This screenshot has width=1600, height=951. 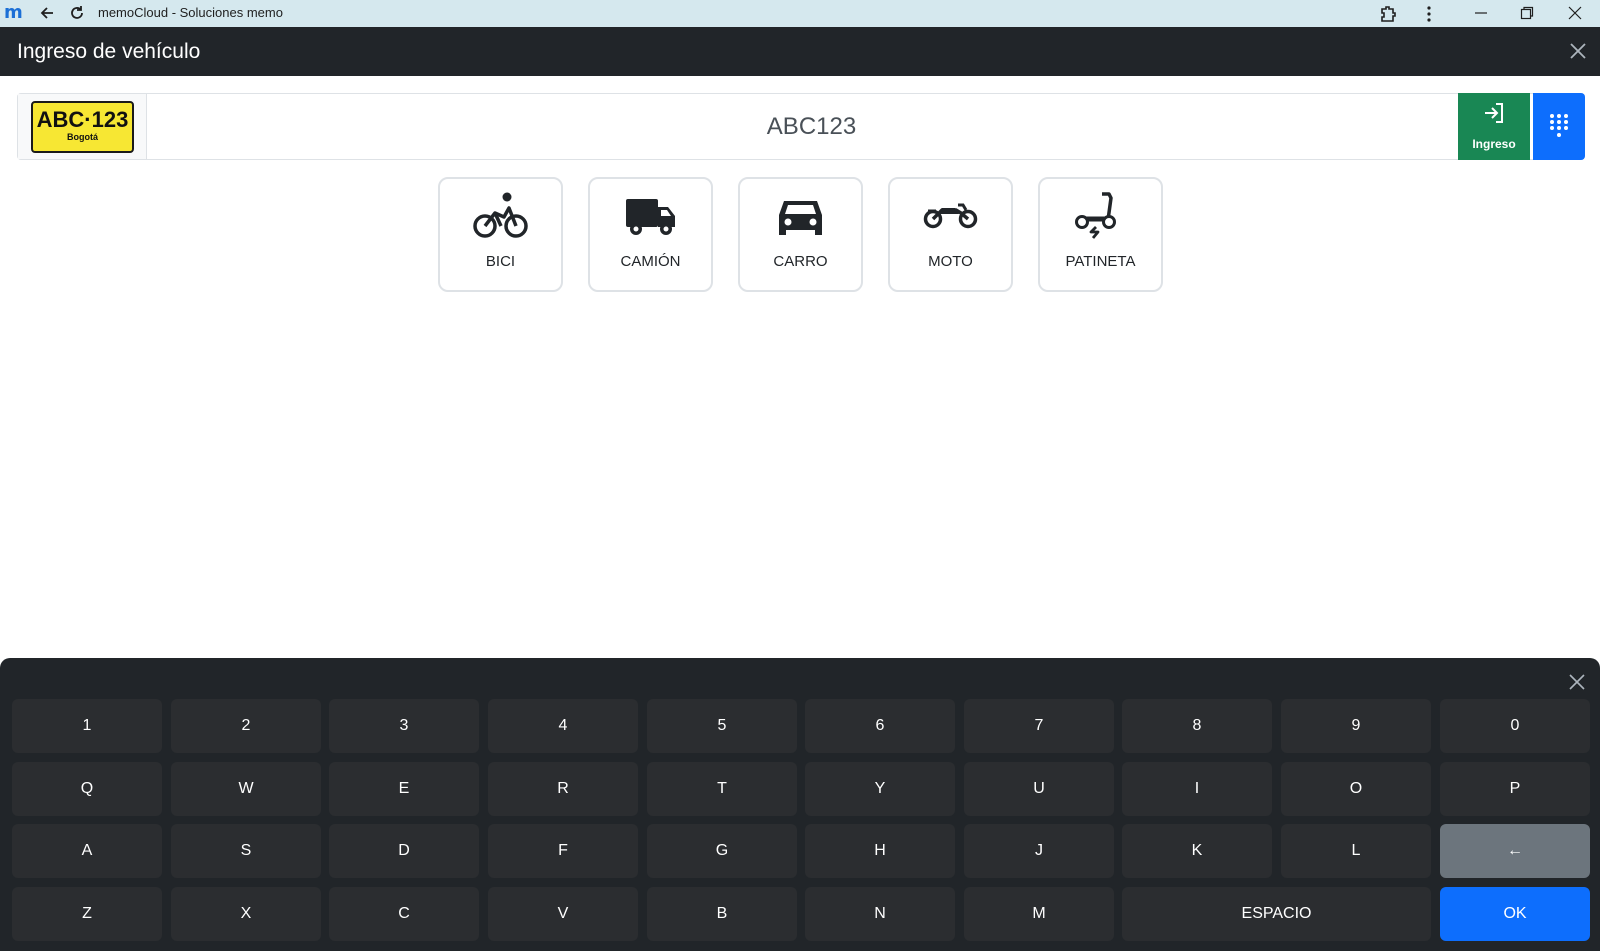 I want to click on plate-badge-container: ABC·123 Bogotá, so click(x=82, y=126).